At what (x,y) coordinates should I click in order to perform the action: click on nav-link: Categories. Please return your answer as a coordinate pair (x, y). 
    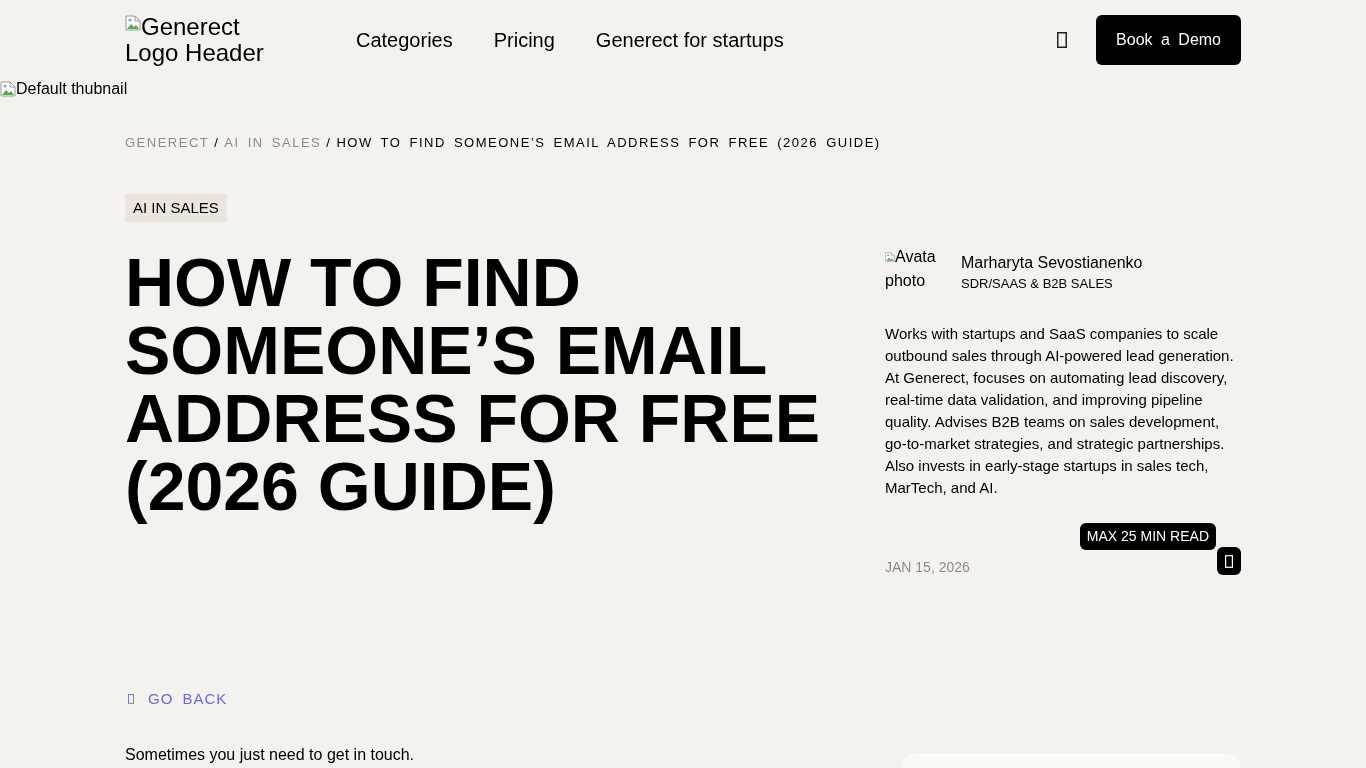
    Looking at the image, I should click on (404, 40).